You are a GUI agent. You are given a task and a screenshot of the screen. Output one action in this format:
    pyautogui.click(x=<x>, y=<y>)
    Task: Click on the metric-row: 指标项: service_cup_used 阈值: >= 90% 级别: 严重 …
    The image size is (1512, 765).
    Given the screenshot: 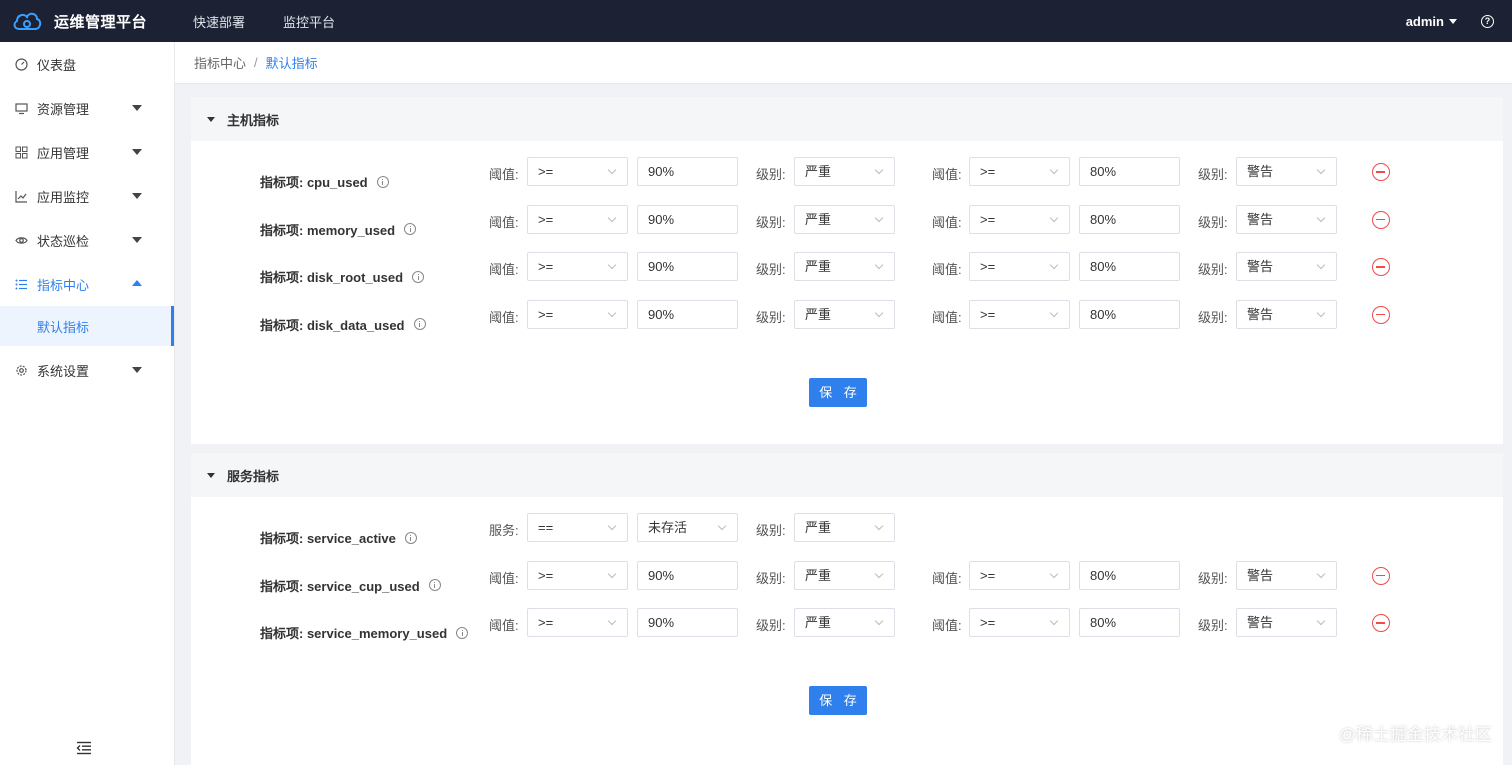 What is the action you would take?
    pyautogui.click(x=847, y=584)
    